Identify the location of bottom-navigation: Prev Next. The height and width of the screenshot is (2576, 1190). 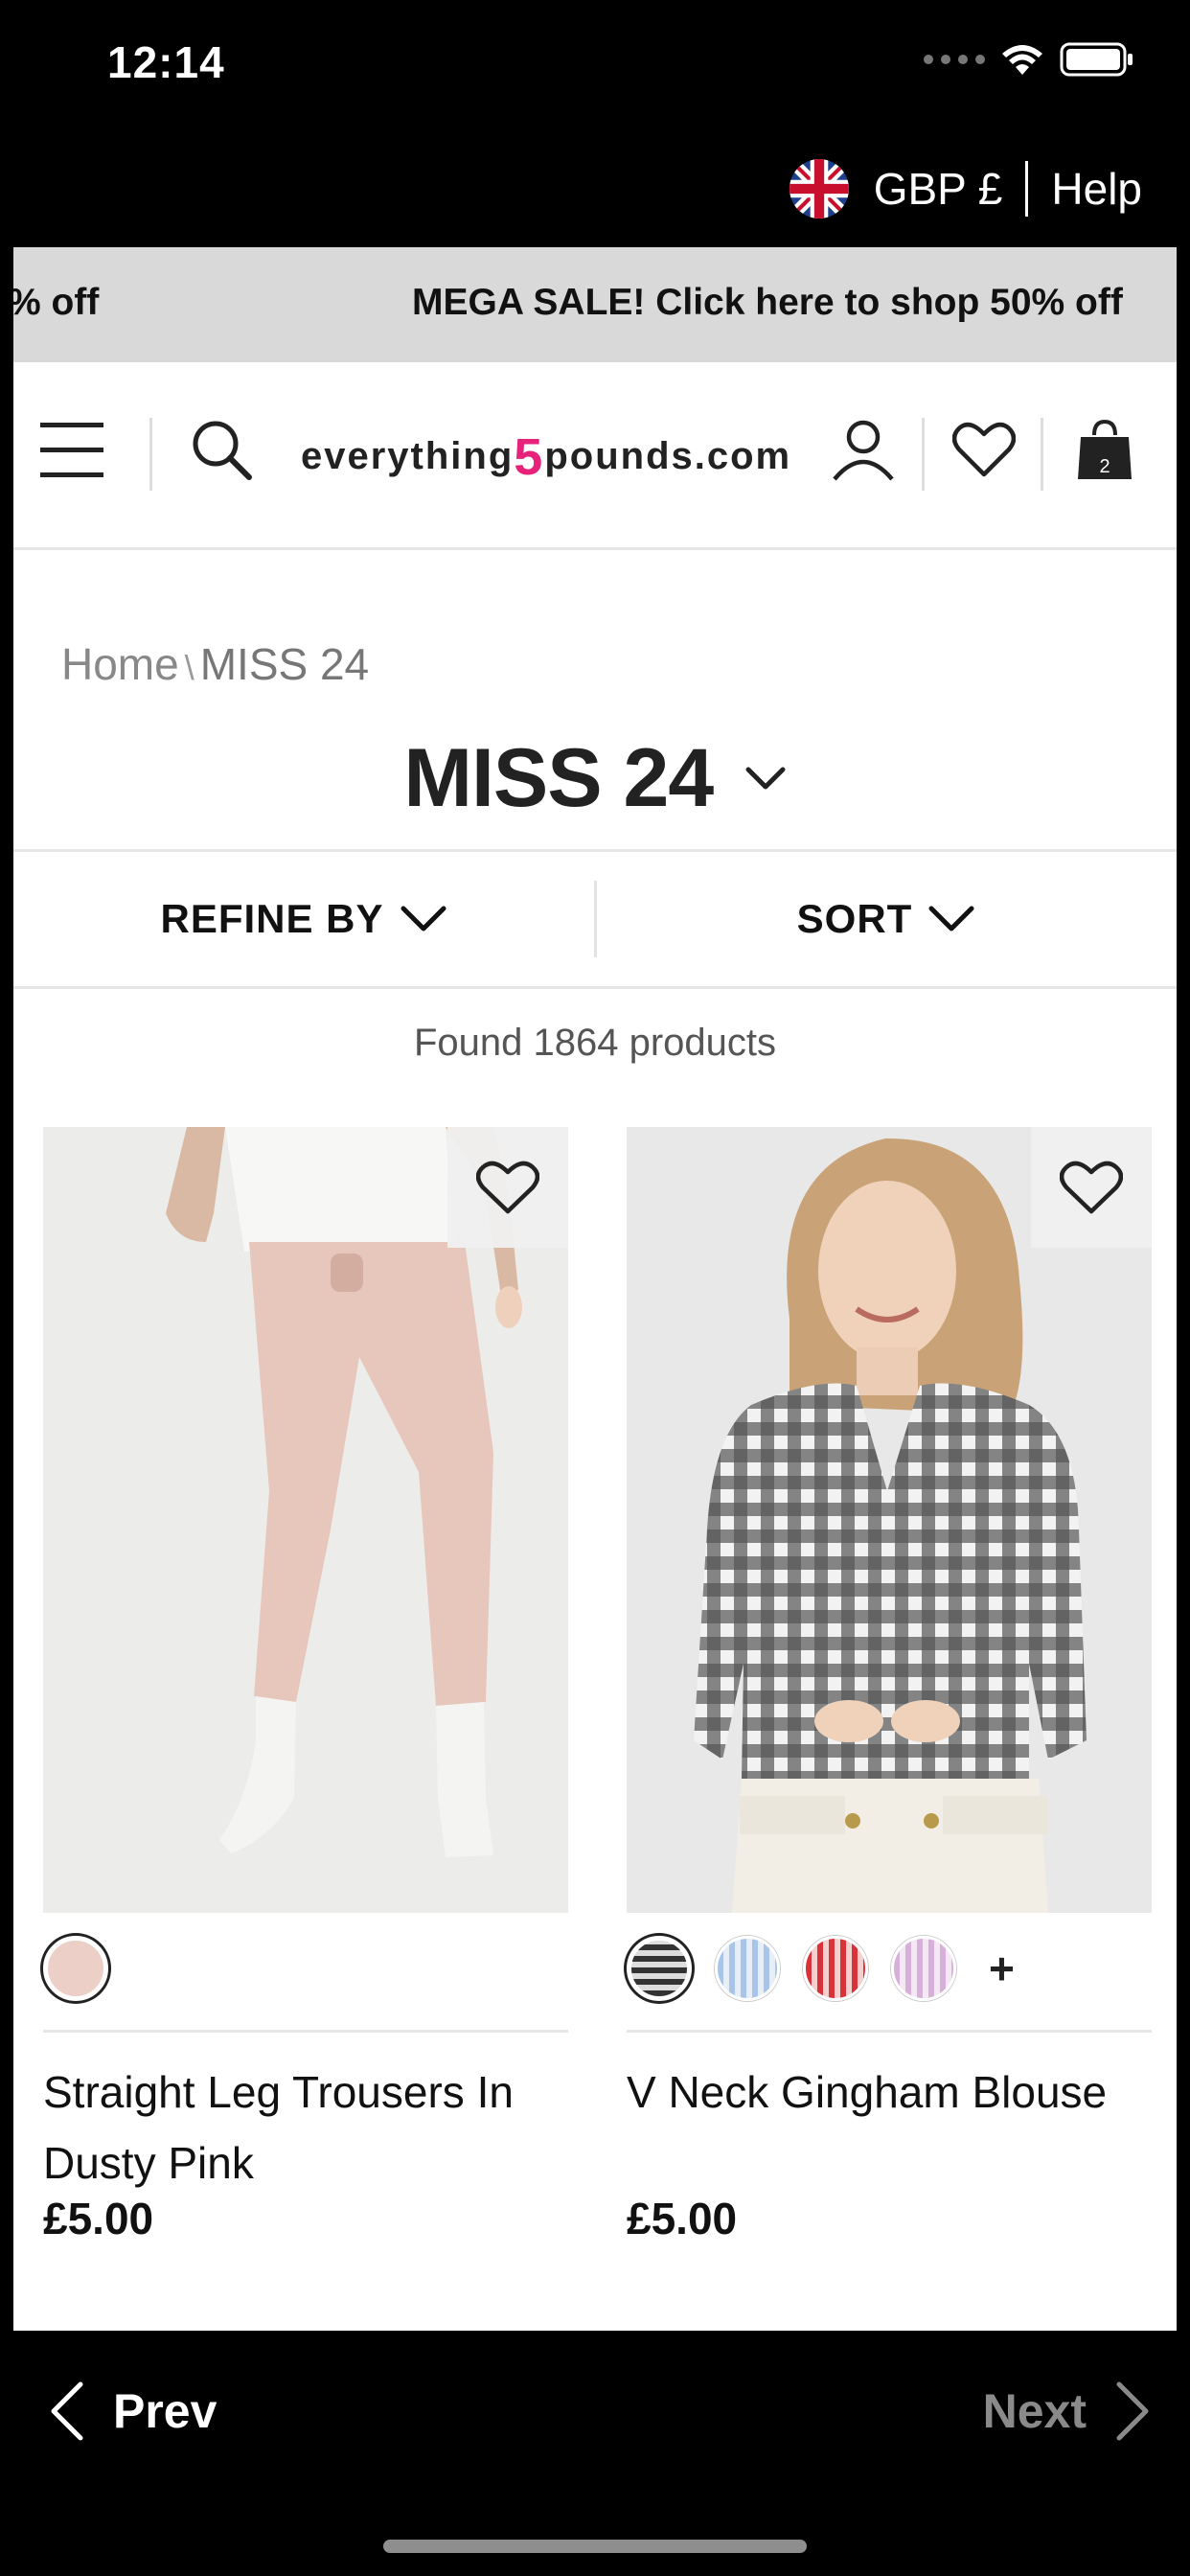
(595, 2453).